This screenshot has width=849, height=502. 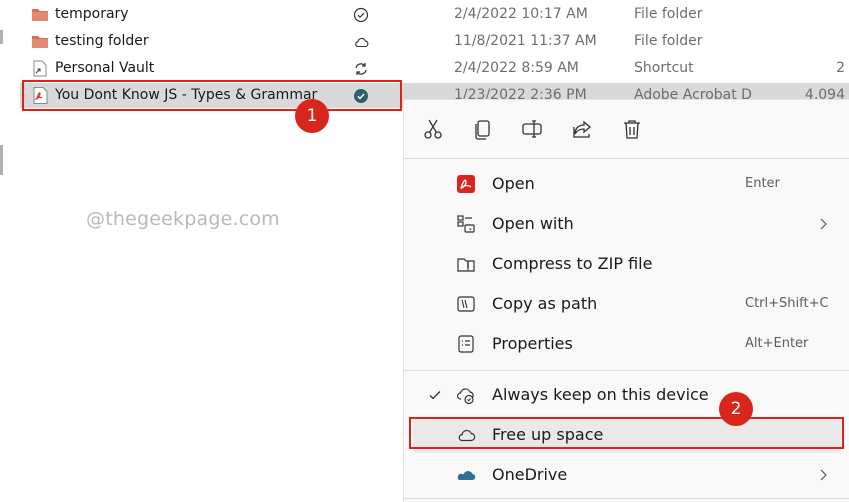 What do you see at coordinates (521, 14) in the screenshot?
I see `file-date: 2/4/2022 10:17 AM` at bounding box center [521, 14].